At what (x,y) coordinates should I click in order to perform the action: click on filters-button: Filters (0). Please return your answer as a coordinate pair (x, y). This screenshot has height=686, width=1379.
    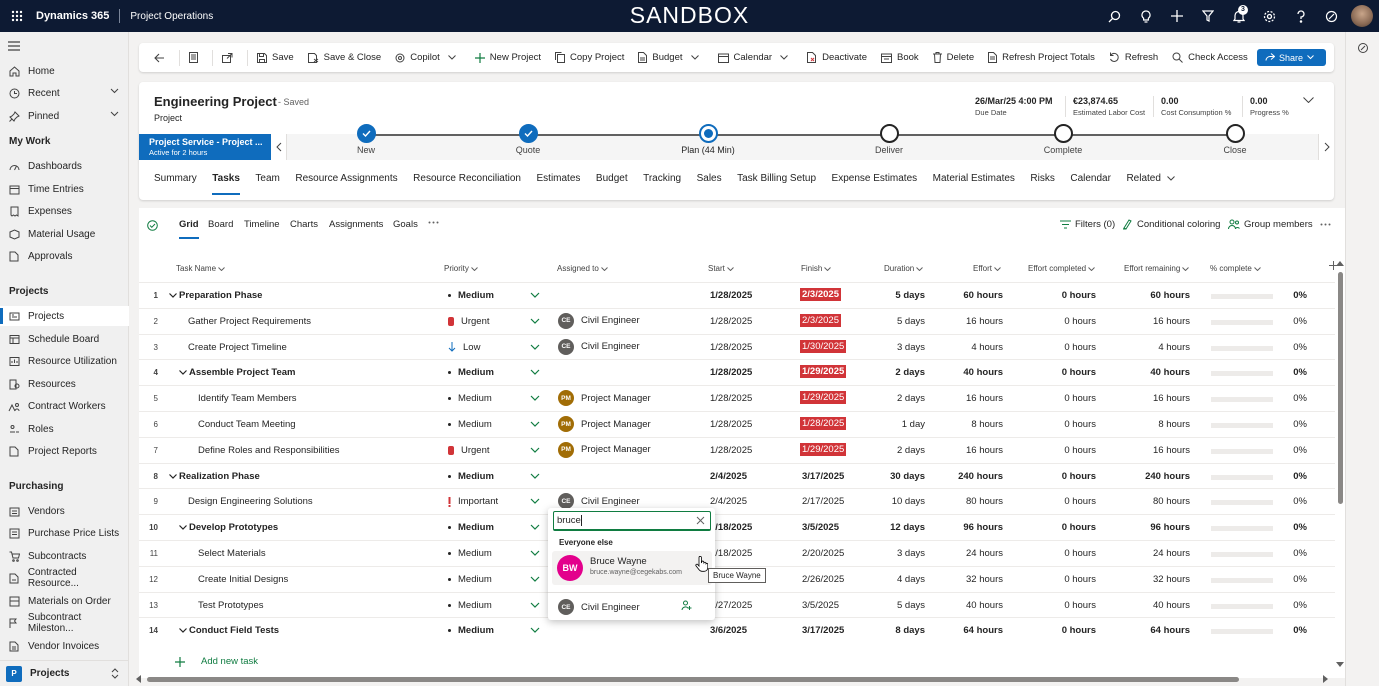
    Looking at the image, I should click on (1087, 224).